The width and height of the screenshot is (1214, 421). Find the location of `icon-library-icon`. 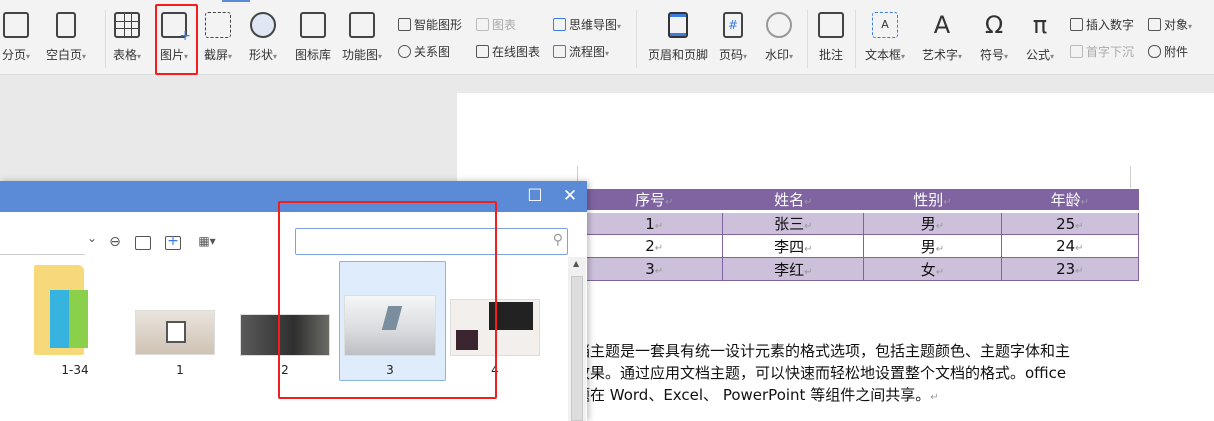

icon-library-icon is located at coordinates (313, 25).